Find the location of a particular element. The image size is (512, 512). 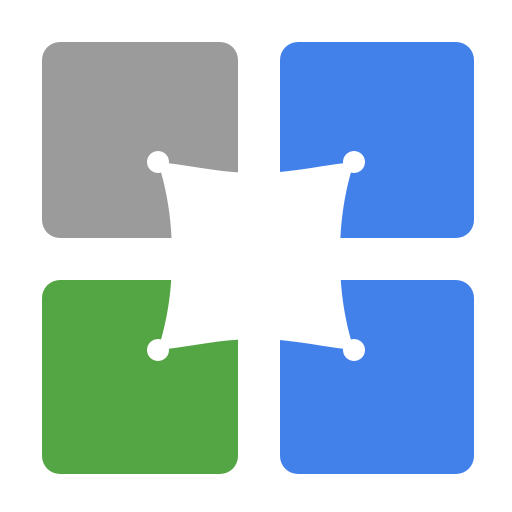

corner-dot-top-left is located at coordinates (158, 162).